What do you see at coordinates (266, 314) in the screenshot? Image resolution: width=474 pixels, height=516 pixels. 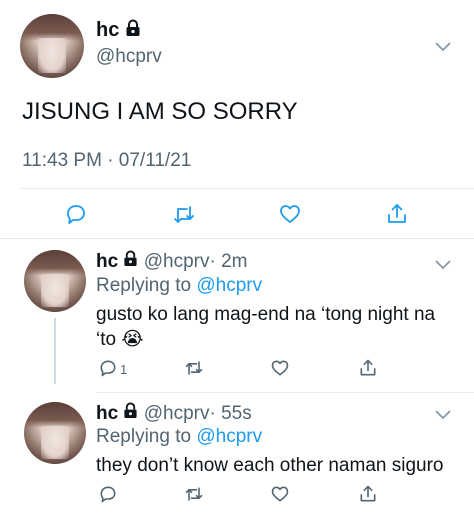 I see `reply-text-line: gusto ko lang mag-end na ‘tong night na` at bounding box center [266, 314].